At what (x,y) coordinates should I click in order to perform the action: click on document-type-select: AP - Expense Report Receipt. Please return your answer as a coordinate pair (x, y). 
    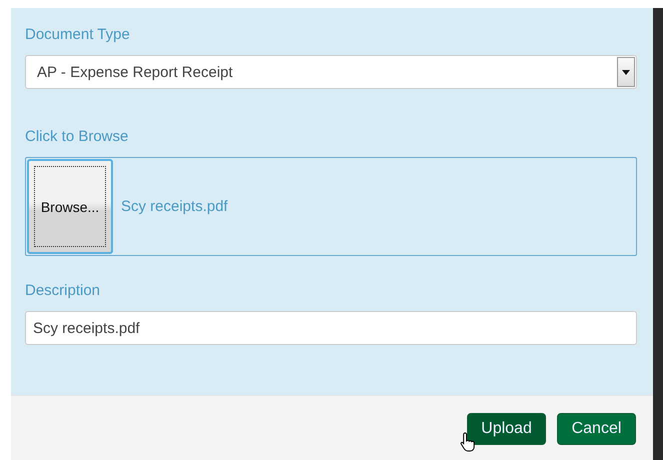
    Looking at the image, I should click on (331, 72).